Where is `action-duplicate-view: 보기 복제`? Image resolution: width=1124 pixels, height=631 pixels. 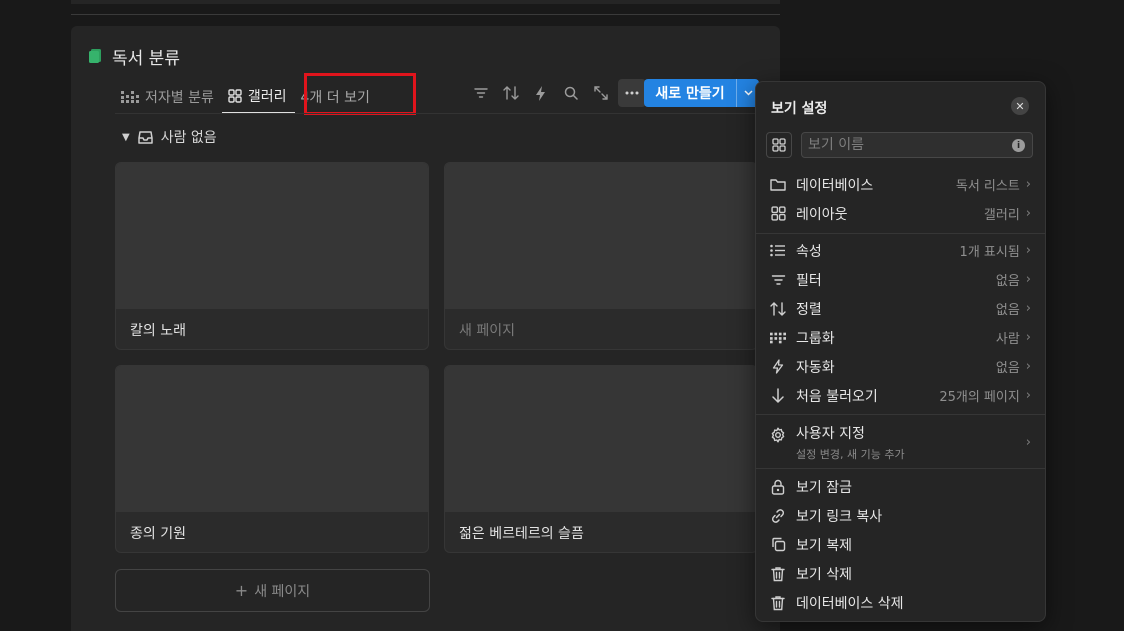
action-duplicate-view: 보기 복제 is located at coordinates (900, 544).